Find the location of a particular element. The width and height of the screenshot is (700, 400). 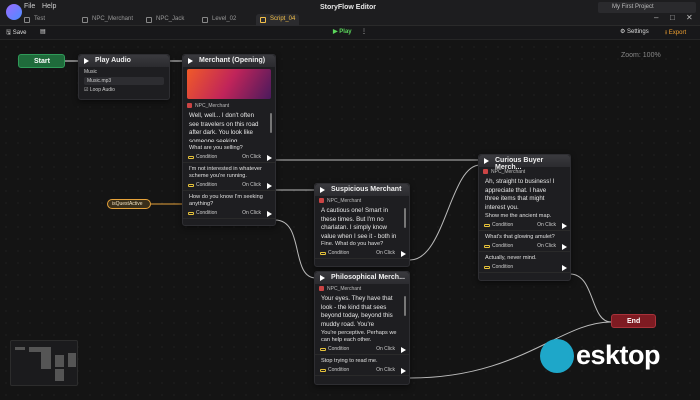

choice-row: Condition is located at coordinates (524, 268).